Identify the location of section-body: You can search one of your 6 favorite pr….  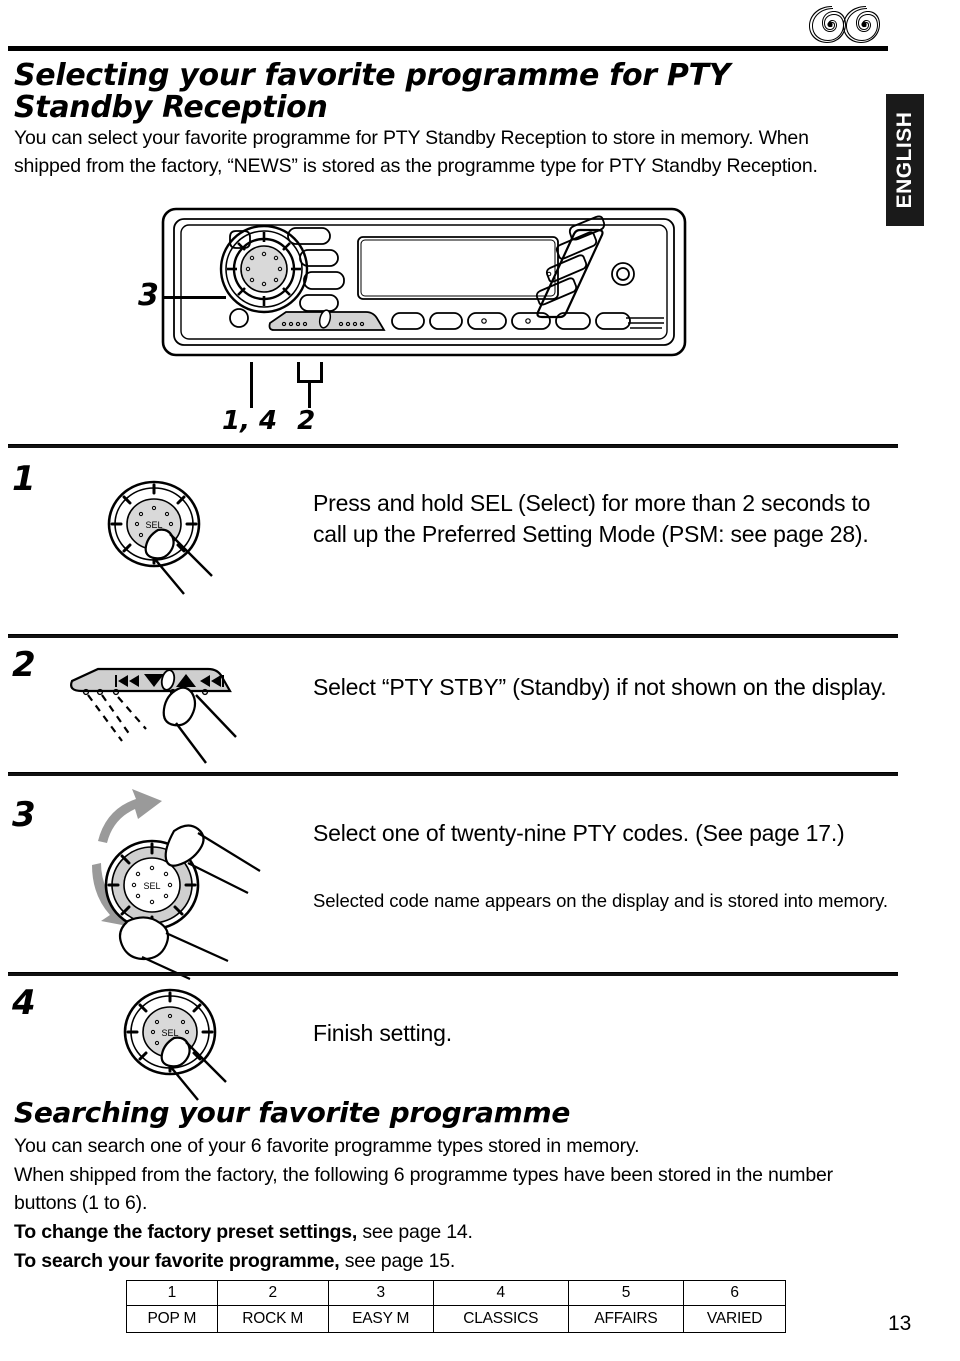
(454, 1203).